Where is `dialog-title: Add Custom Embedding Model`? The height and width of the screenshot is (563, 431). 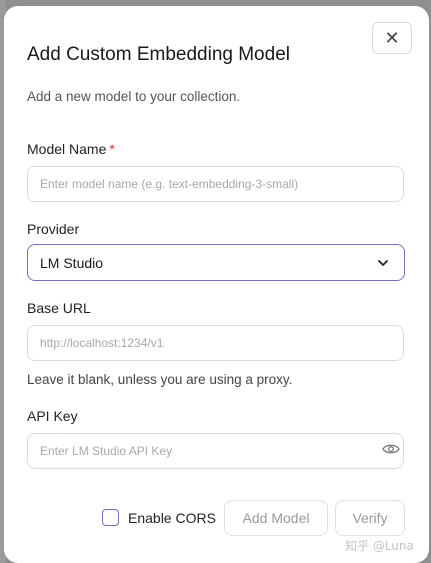
dialog-title: Add Custom Embedding Model is located at coordinates (158, 54).